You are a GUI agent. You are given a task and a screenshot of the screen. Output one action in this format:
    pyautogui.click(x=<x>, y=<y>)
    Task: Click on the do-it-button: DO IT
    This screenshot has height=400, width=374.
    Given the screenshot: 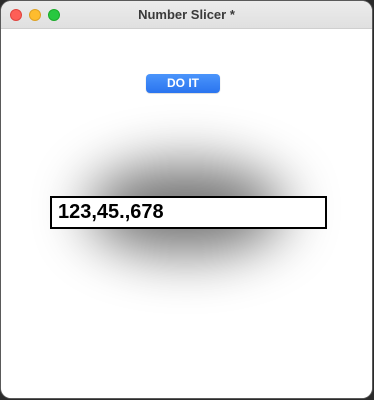 What is the action you would take?
    pyautogui.click(x=183, y=83)
    